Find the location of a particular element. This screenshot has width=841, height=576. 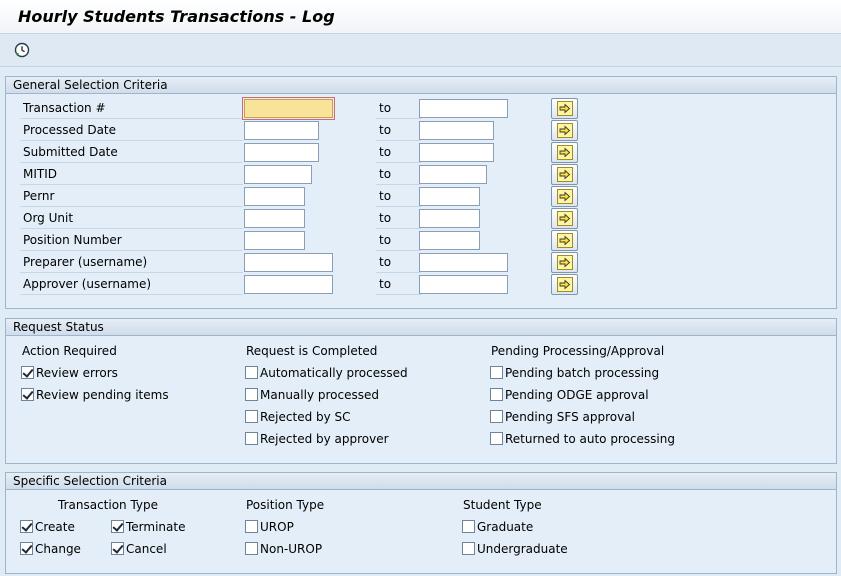

submitted-date-to-input is located at coordinates (456, 152).